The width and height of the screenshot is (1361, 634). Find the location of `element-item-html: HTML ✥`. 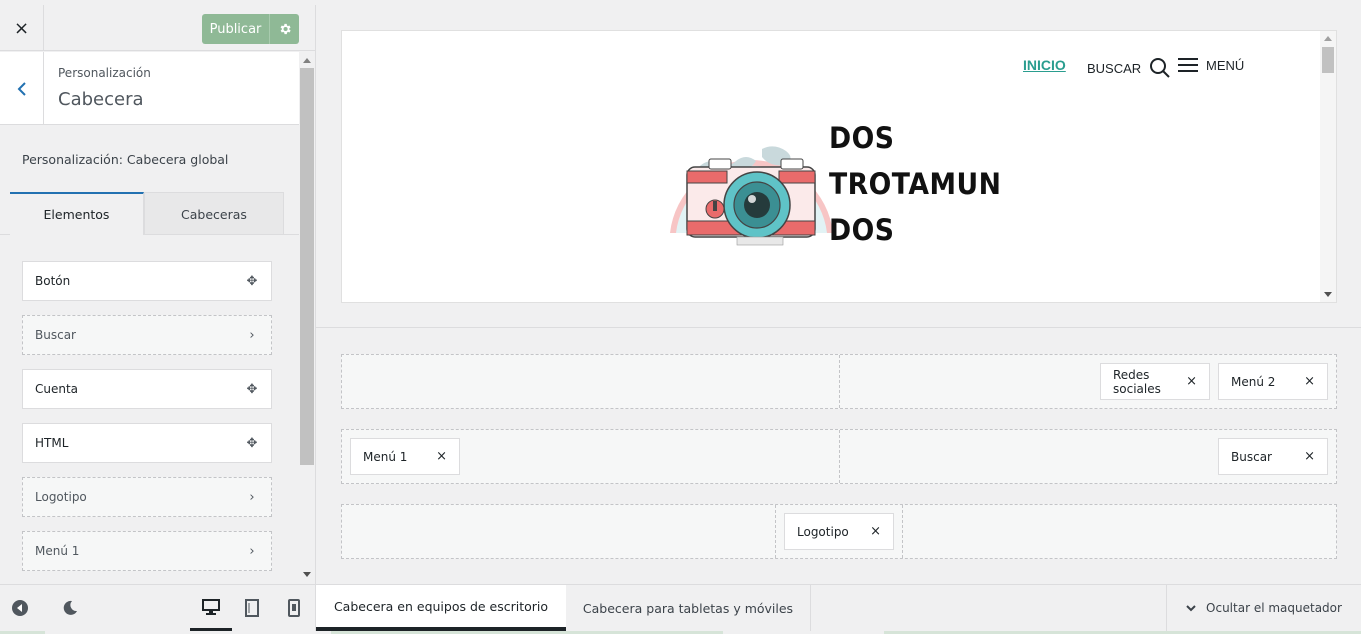

element-item-html: HTML ✥ is located at coordinates (147, 443).